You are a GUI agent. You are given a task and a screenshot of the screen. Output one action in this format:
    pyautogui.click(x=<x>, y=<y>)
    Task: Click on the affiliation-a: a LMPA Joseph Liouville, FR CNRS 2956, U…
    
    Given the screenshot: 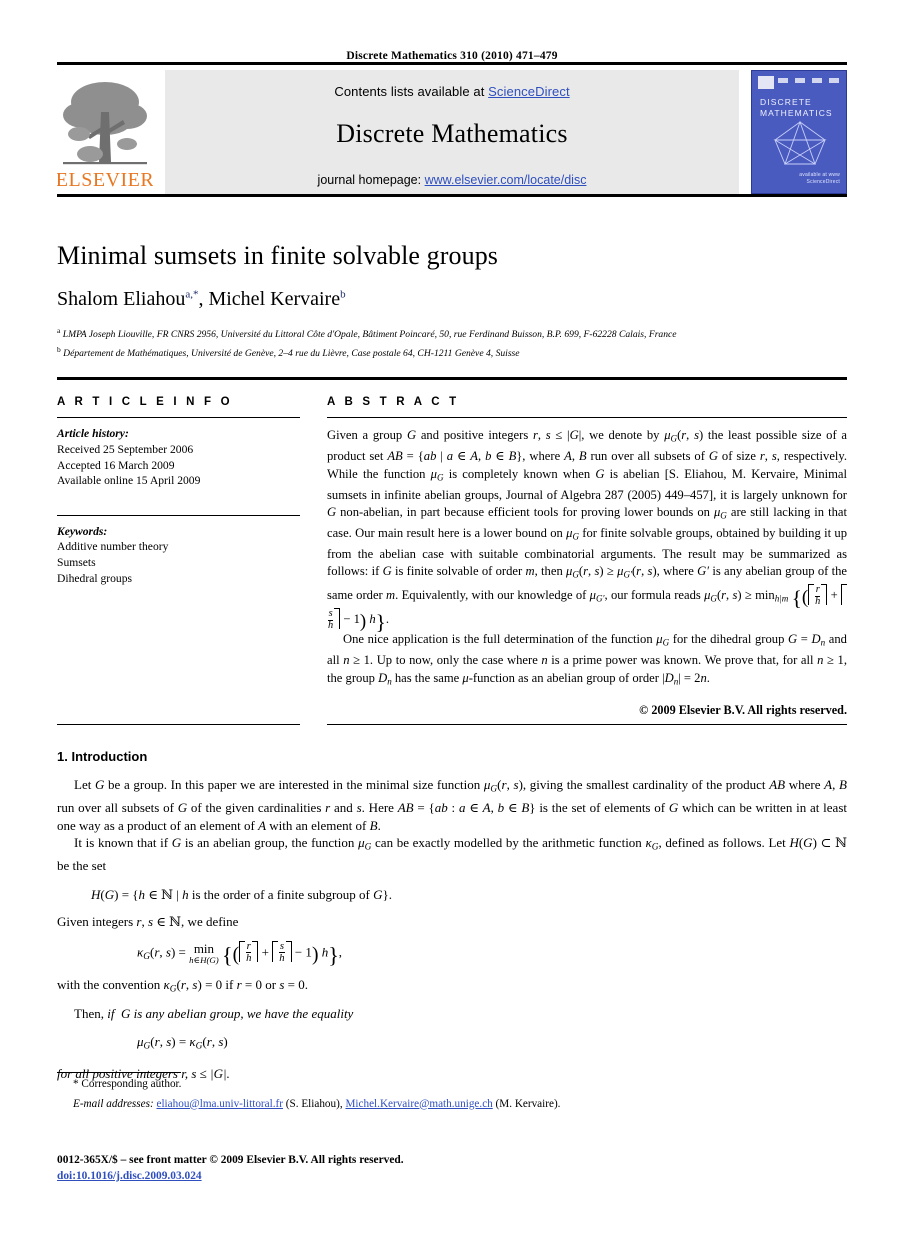 What is the action you would take?
    pyautogui.click(x=452, y=333)
    